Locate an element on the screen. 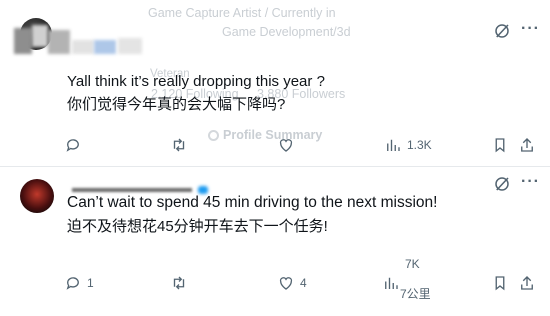 Image resolution: width=550 pixels, height=316 pixels. blurred-badge is located at coordinates (105, 47).